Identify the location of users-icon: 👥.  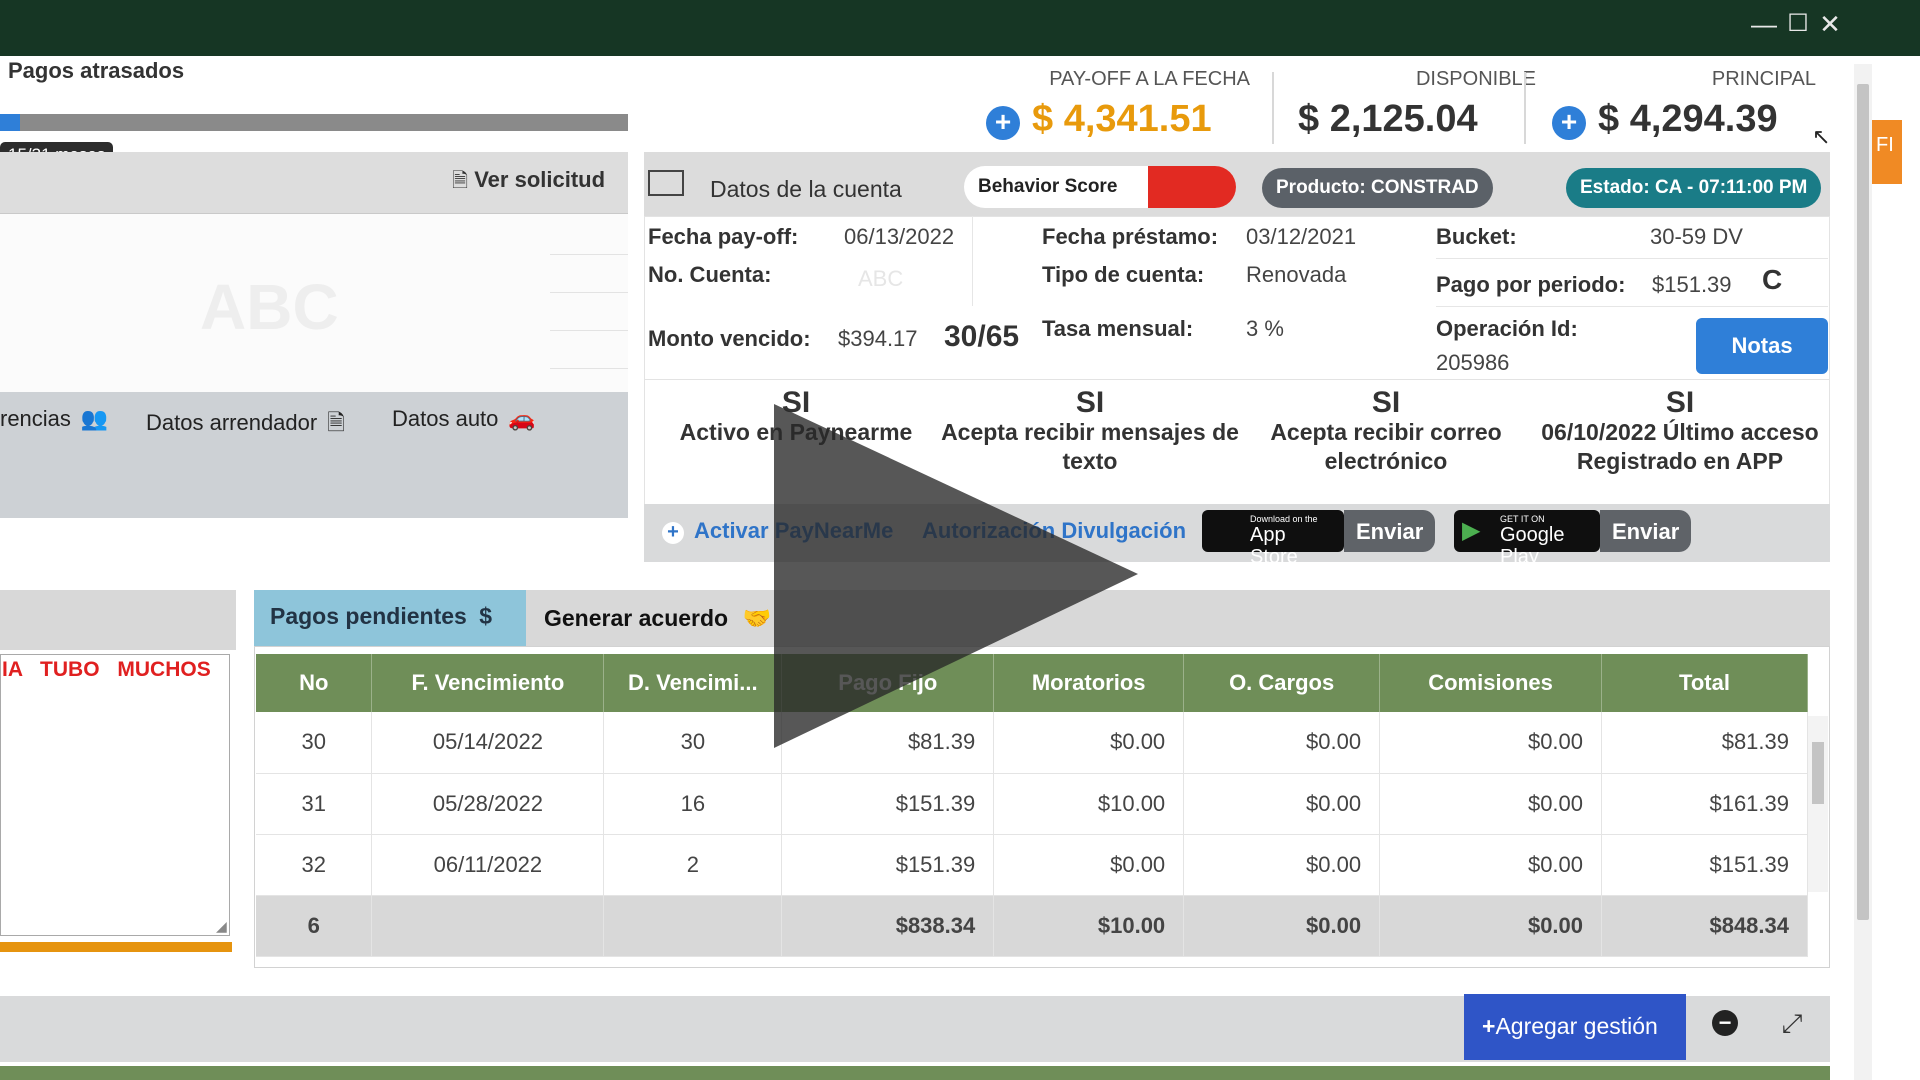
(94, 418).